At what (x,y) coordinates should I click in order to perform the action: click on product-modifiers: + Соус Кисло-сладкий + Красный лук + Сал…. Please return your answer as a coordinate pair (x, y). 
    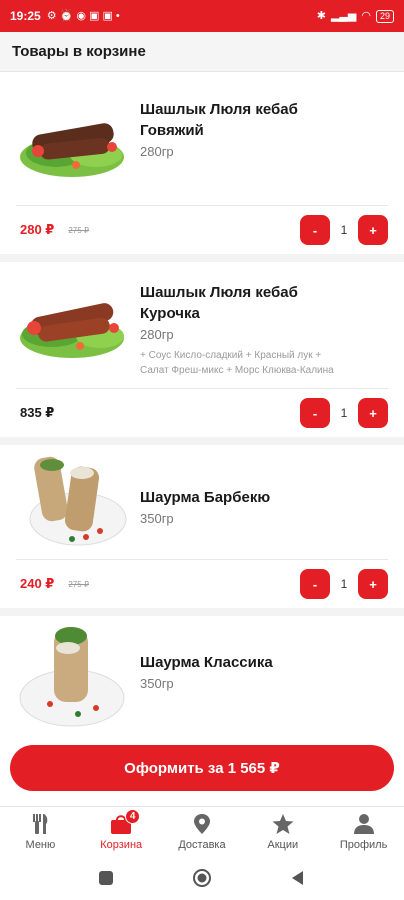
    Looking at the image, I should click on (264, 363).